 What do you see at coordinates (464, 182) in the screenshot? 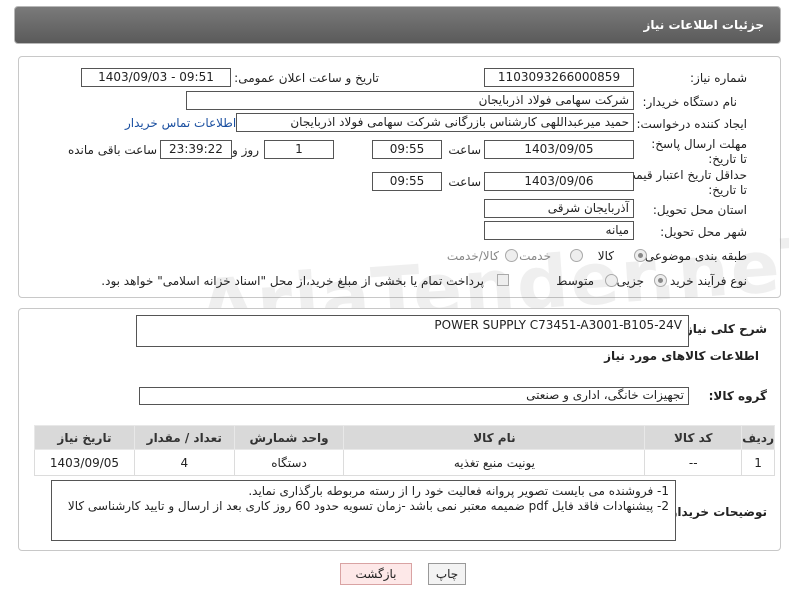
I see `validity-time-label: ساعت` at bounding box center [464, 182].